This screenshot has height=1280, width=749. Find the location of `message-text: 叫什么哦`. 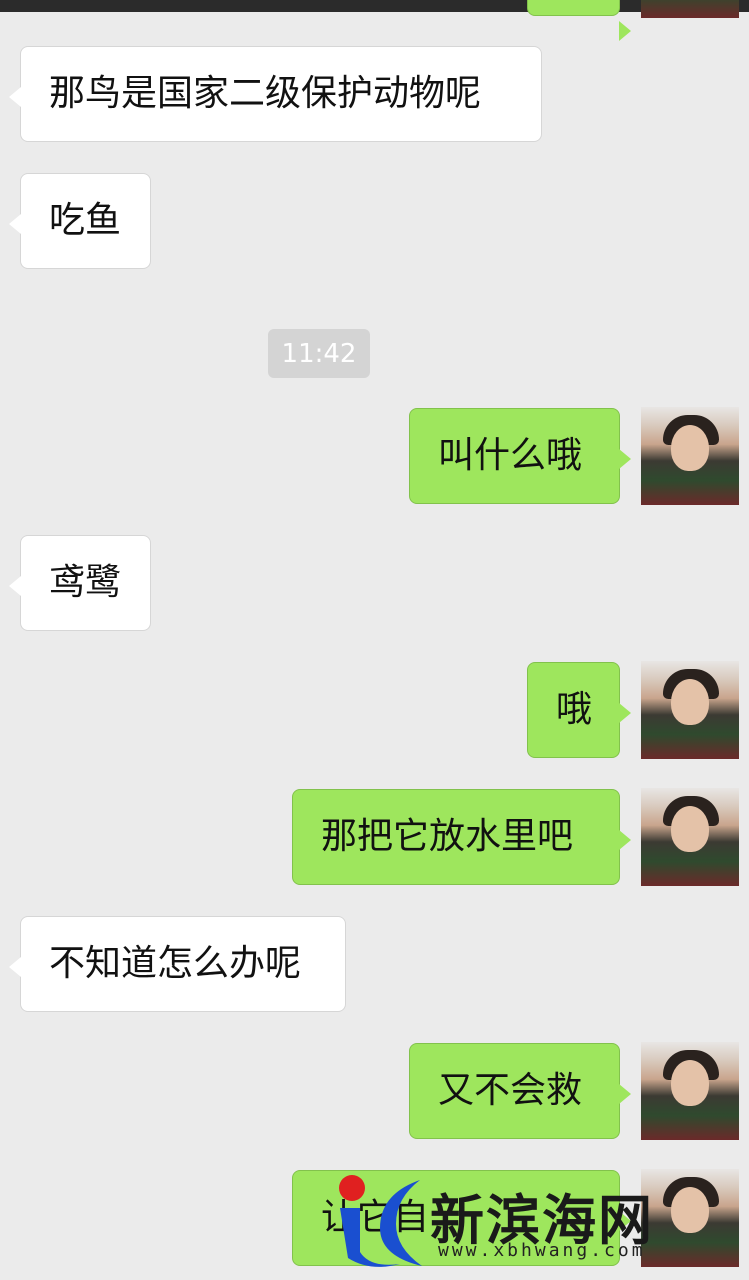

message-text: 叫什么哦 is located at coordinates (510, 455).